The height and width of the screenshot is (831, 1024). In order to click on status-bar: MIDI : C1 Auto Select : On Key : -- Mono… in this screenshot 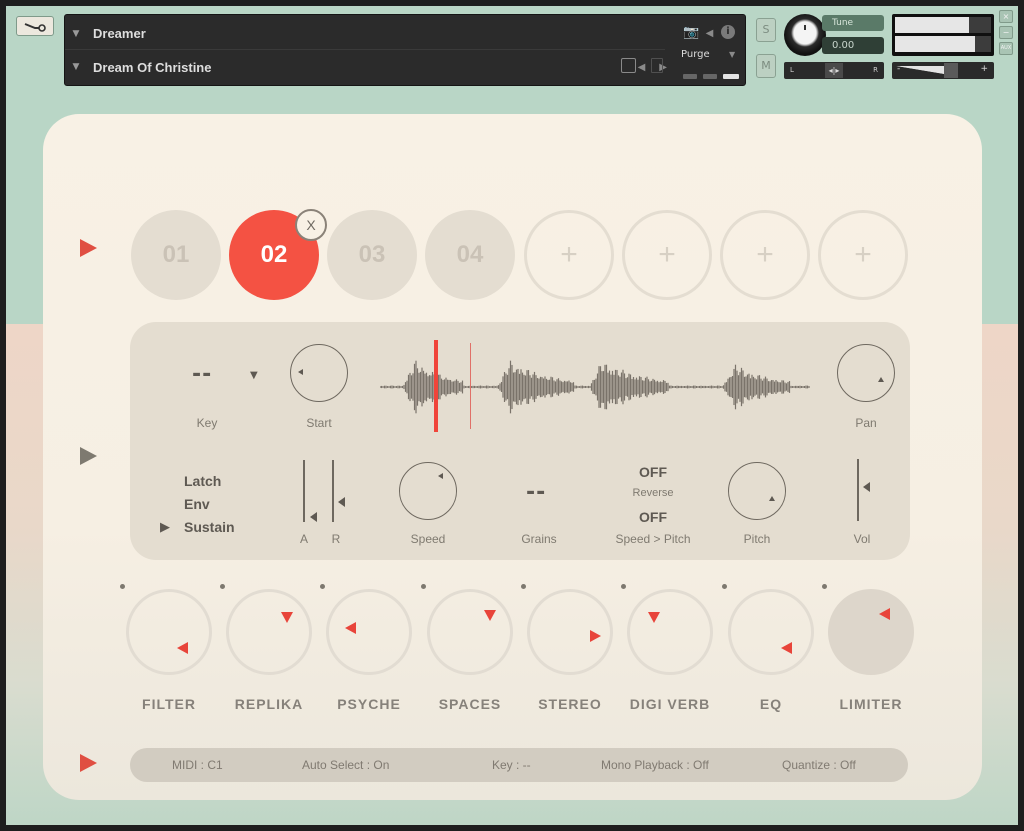, I will do `click(519, 765)`.